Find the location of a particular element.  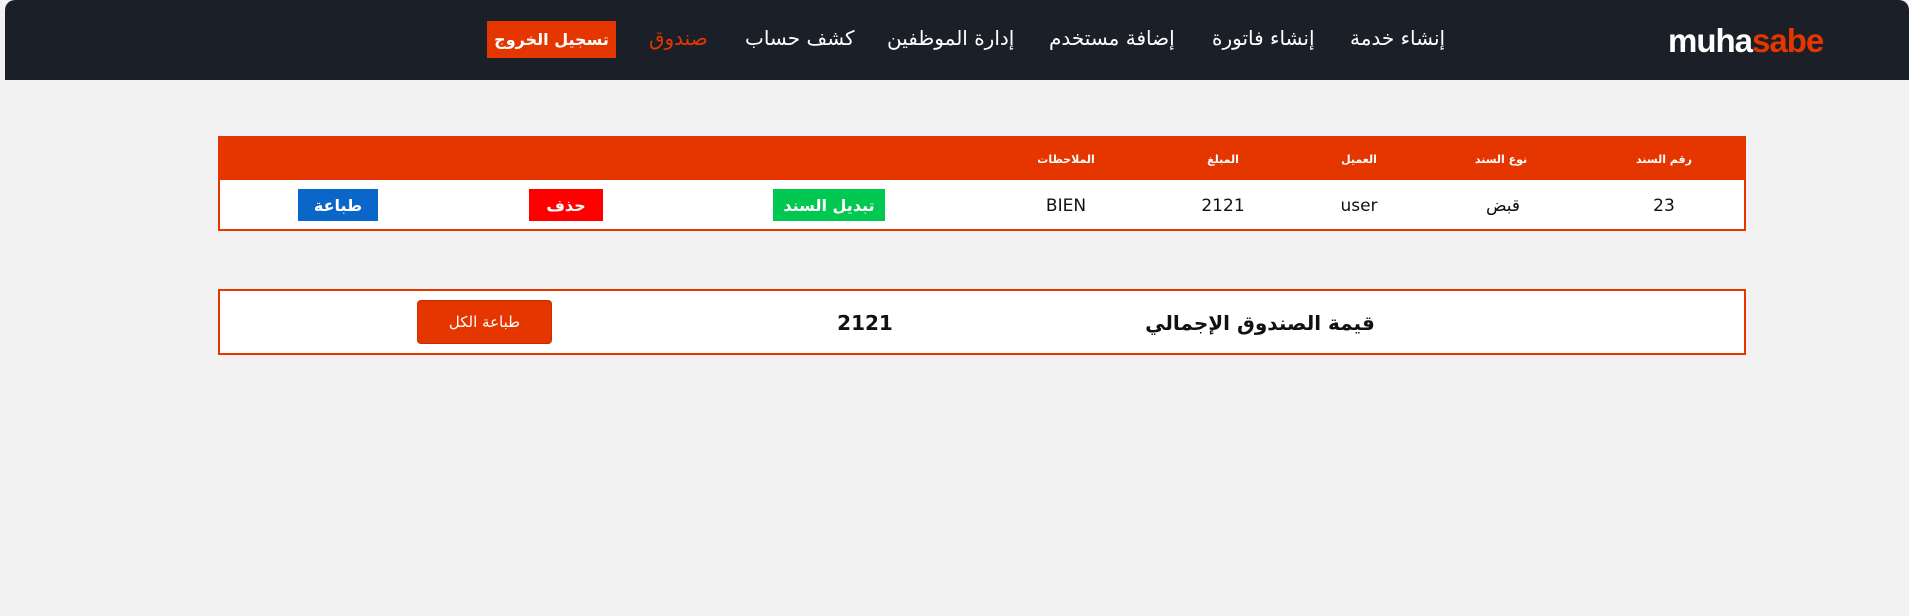

logo-text-main: muha is located at coordinates (1710, 40).